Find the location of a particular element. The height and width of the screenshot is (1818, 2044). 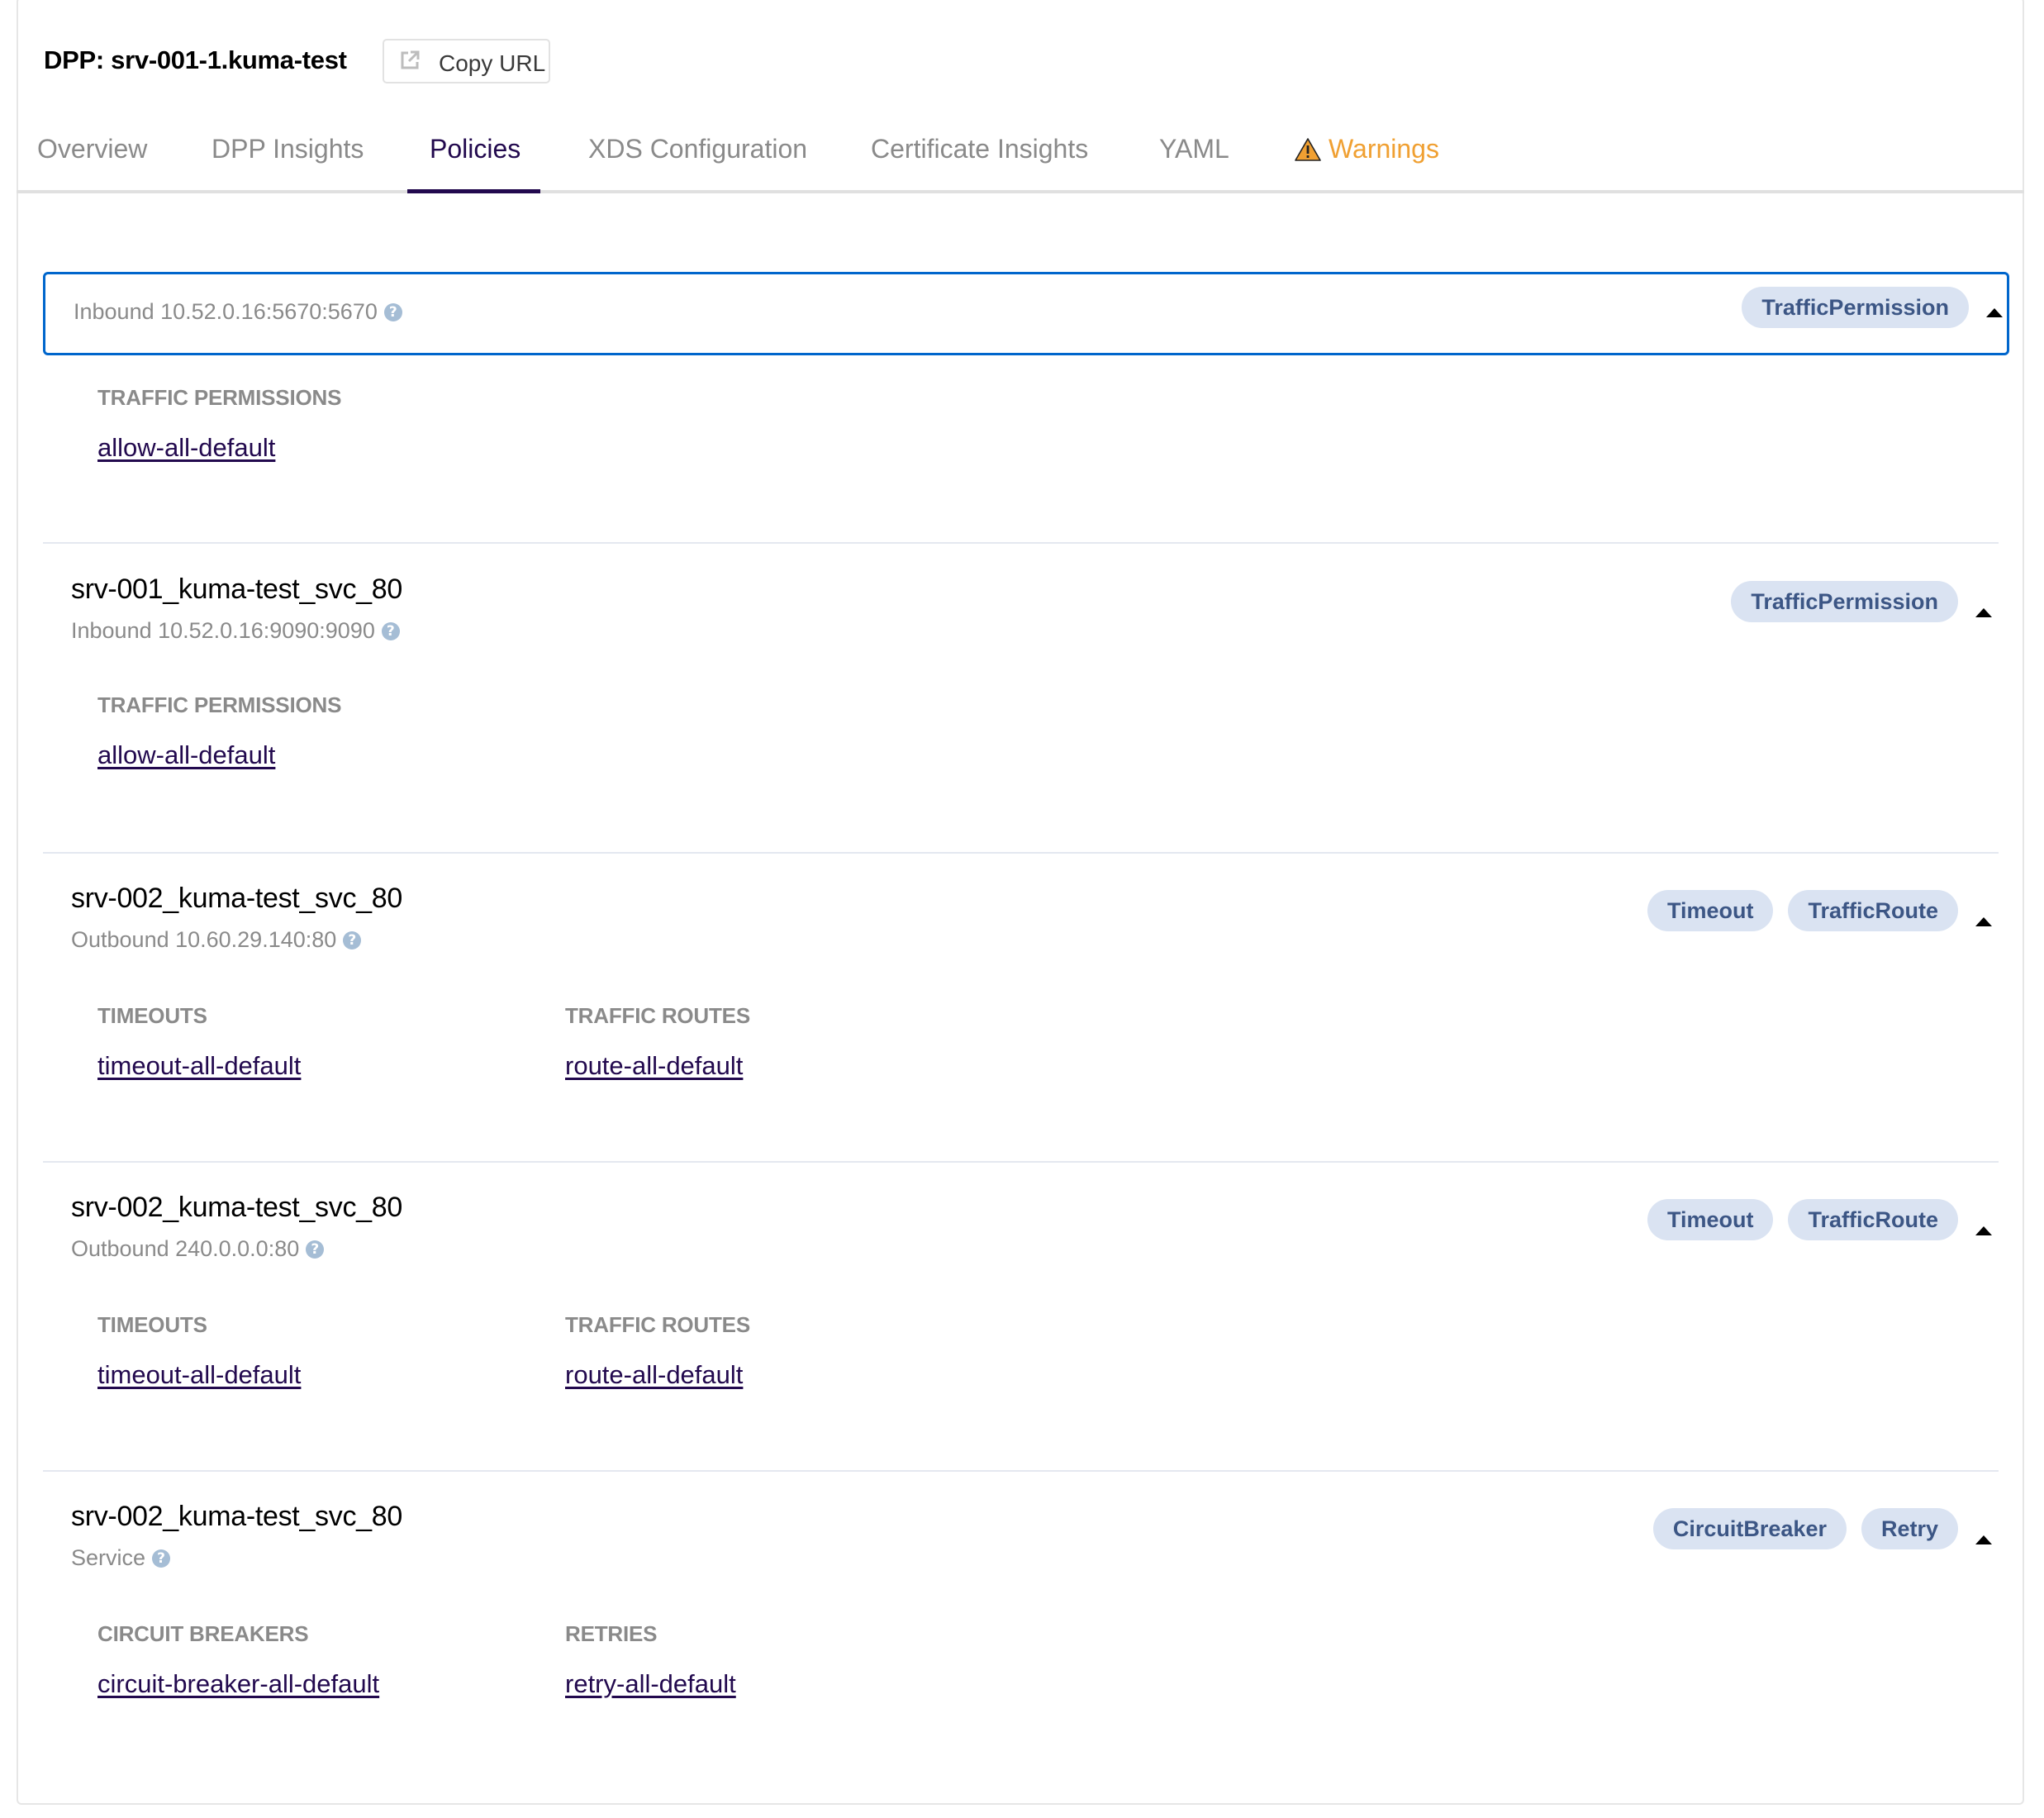

page-title: DPP: srv-001-1.kuma-test is located at coordinates (195, 59).